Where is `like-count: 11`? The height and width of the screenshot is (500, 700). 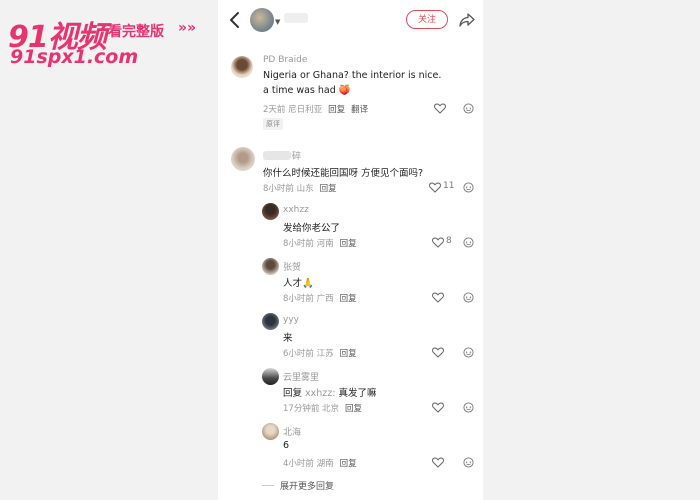 like-count: 11 is located at coordinates (449, 186).